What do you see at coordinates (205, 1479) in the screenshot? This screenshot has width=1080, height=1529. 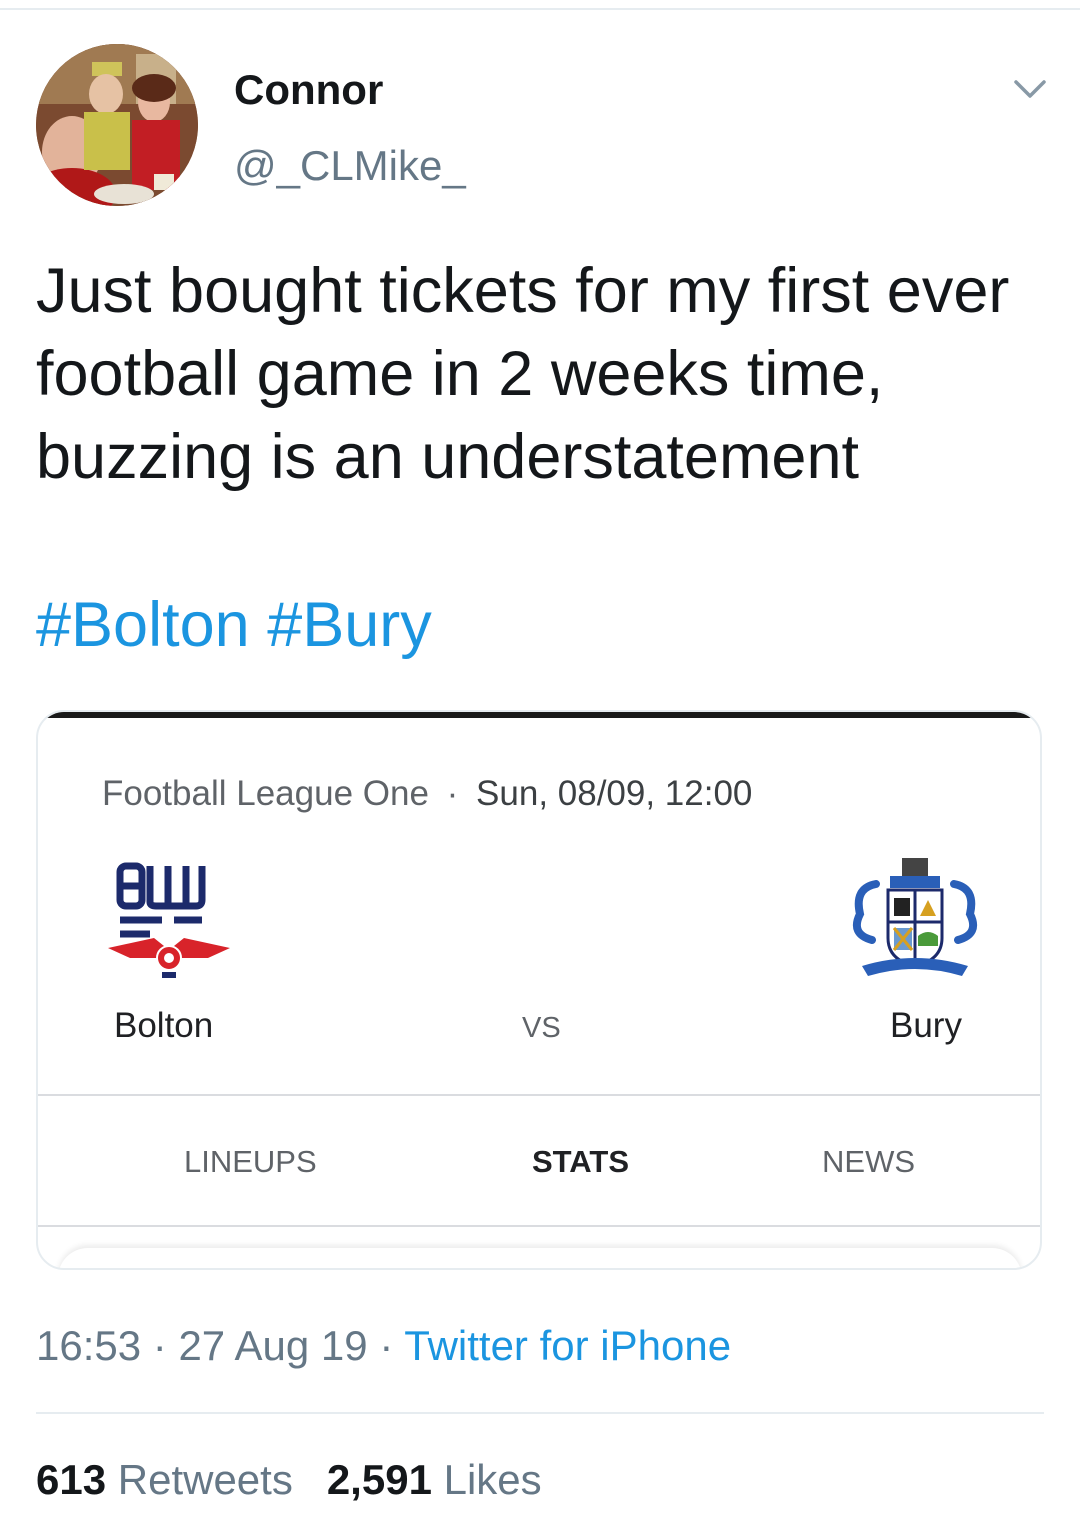 I see `retweets-label: Retweets` at bounding box center [205, 1479].